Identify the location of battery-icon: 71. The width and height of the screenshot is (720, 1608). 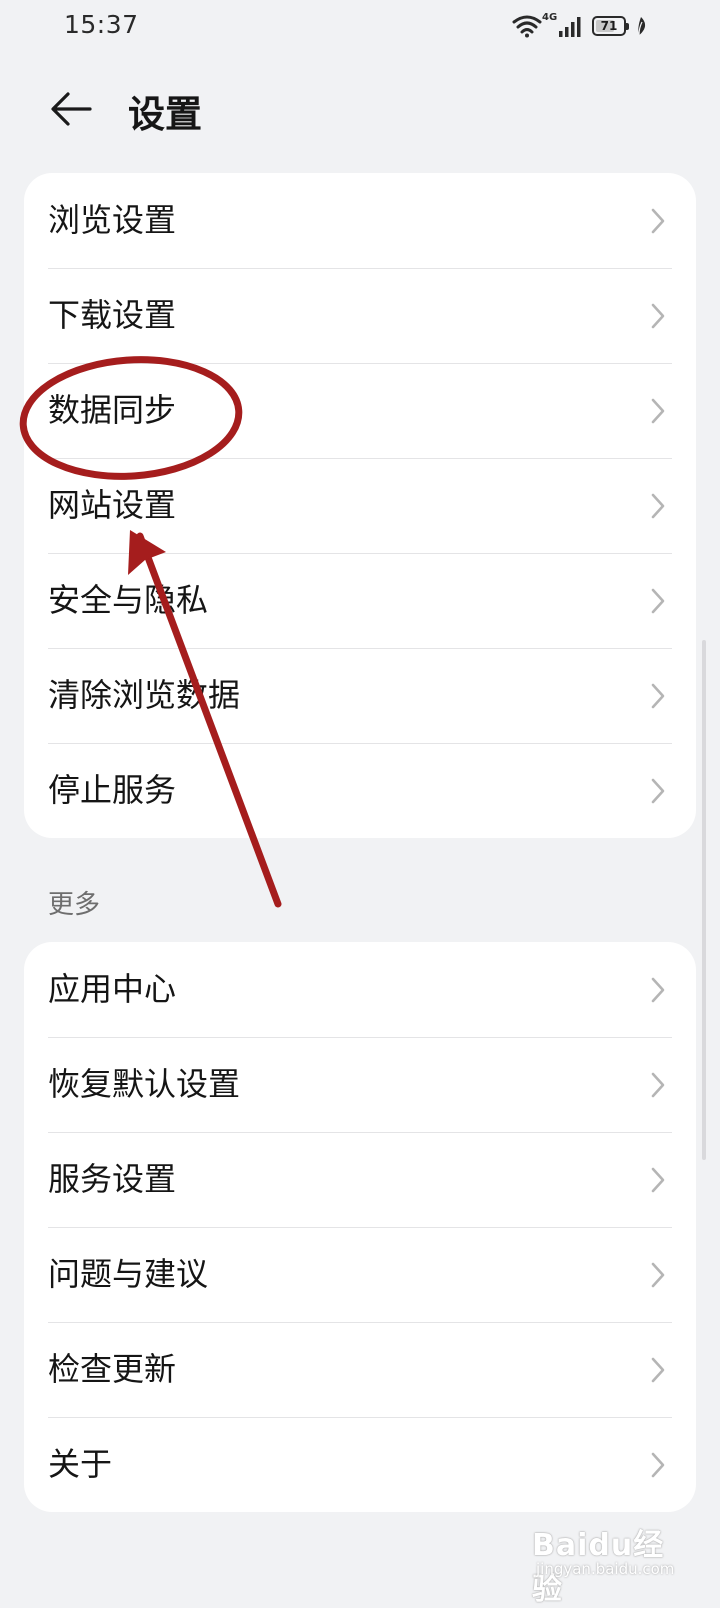
(610, 26).